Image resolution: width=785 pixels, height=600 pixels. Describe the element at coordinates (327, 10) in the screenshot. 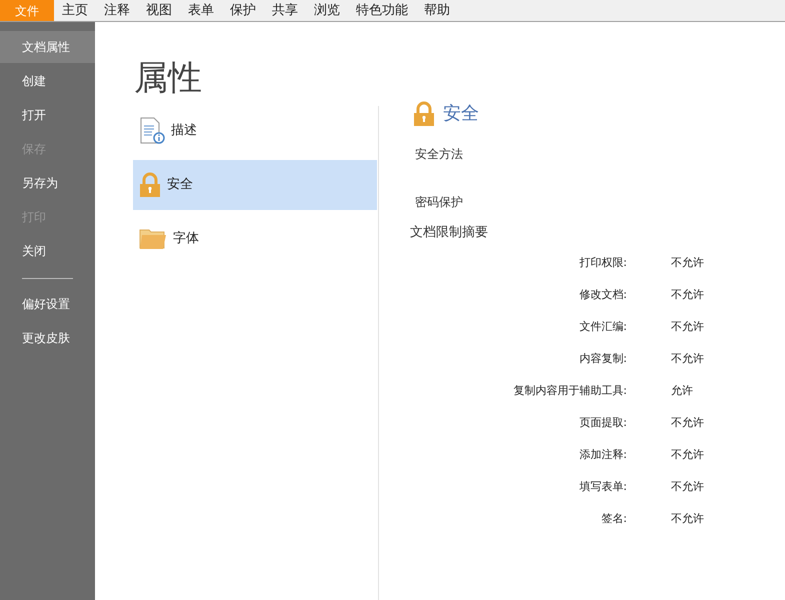

I see `menu-tab: 浏览` at that location.